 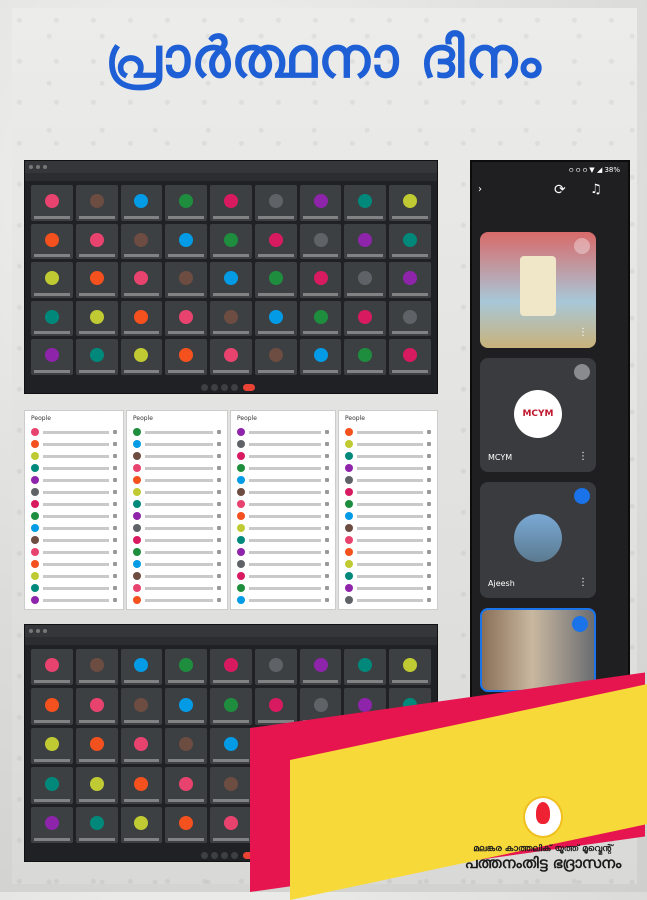 I want to click on participant-card-mcym: MCYM MCYM ⋮, so click(x=538, y=415).